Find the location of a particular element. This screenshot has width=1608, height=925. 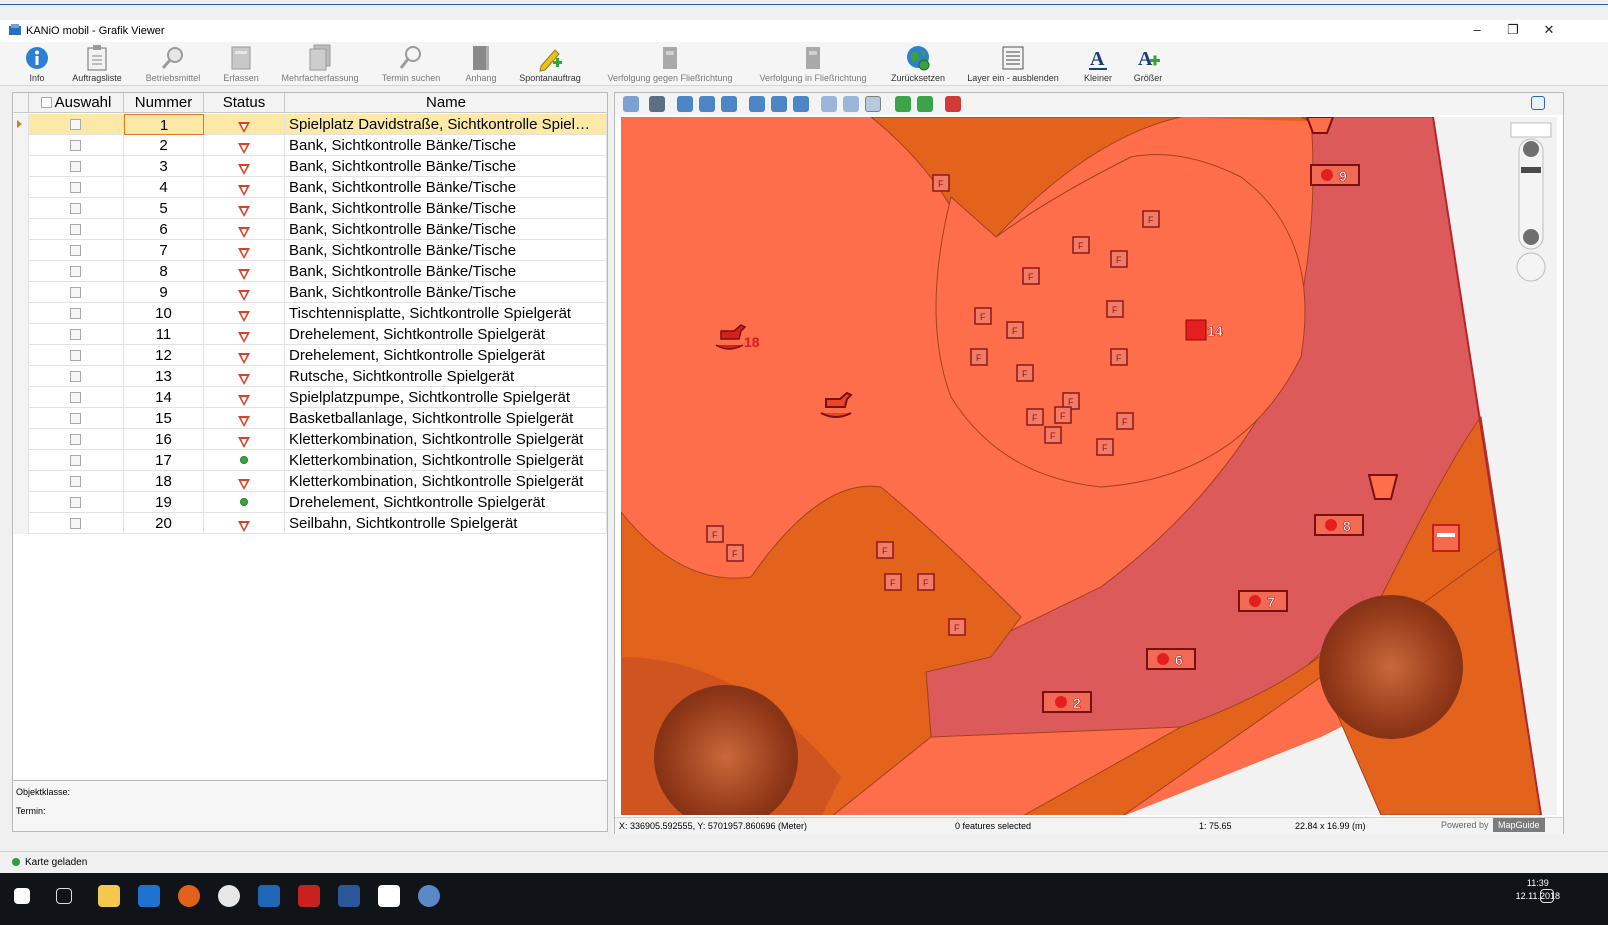

table-row: 19 Drehelement, Sichtkontrolle Spielgerät is located at coordinates (310, 502).